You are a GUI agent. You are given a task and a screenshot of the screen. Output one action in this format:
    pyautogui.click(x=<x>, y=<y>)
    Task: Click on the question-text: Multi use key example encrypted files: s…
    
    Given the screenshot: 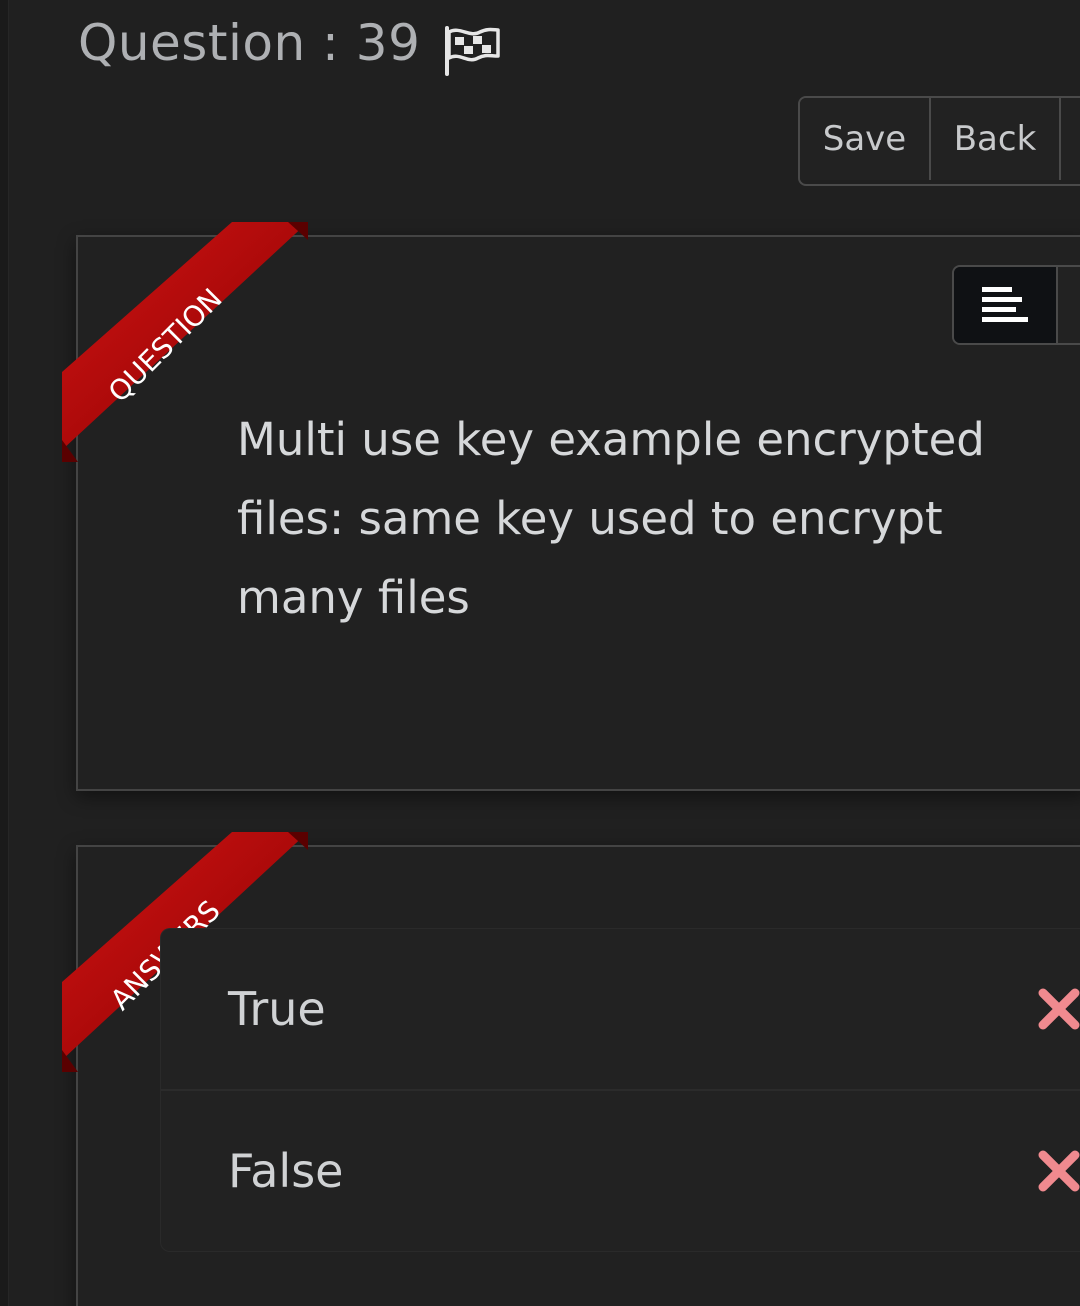 What is the action you would take?
    pyautogui.click(x=611, y=518)
    